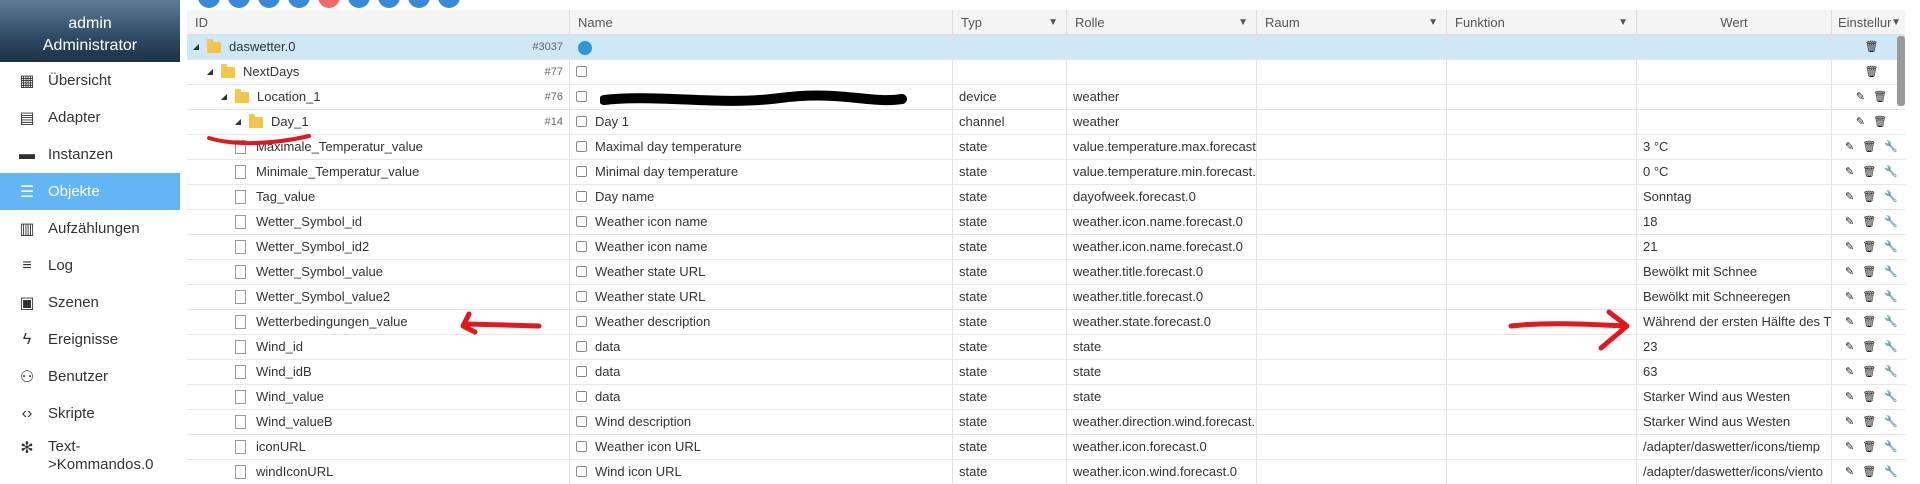 This screenshot has height=484, width=1920. I want to click on column-typ: Typ ▼, so click(1010, 22).